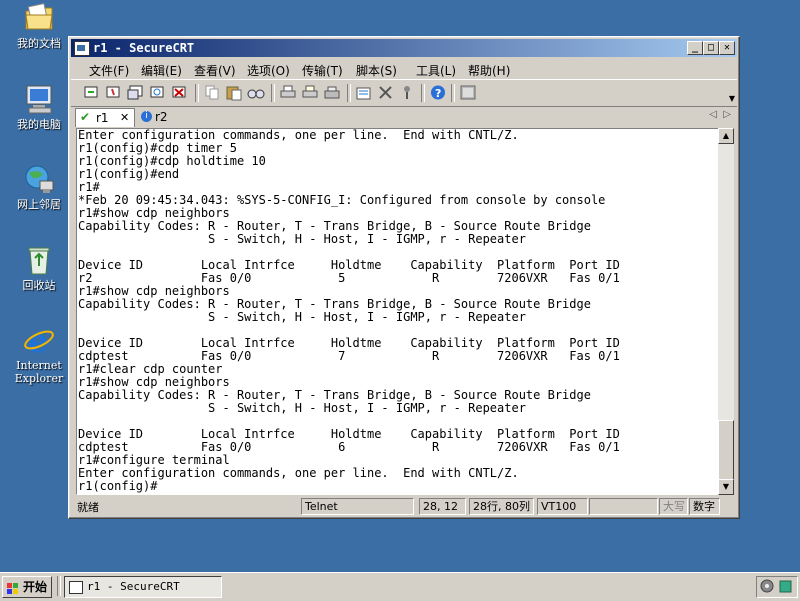 The image size is (800, 601). I want to click on status-protocol: Telnet, so click(357, 506).